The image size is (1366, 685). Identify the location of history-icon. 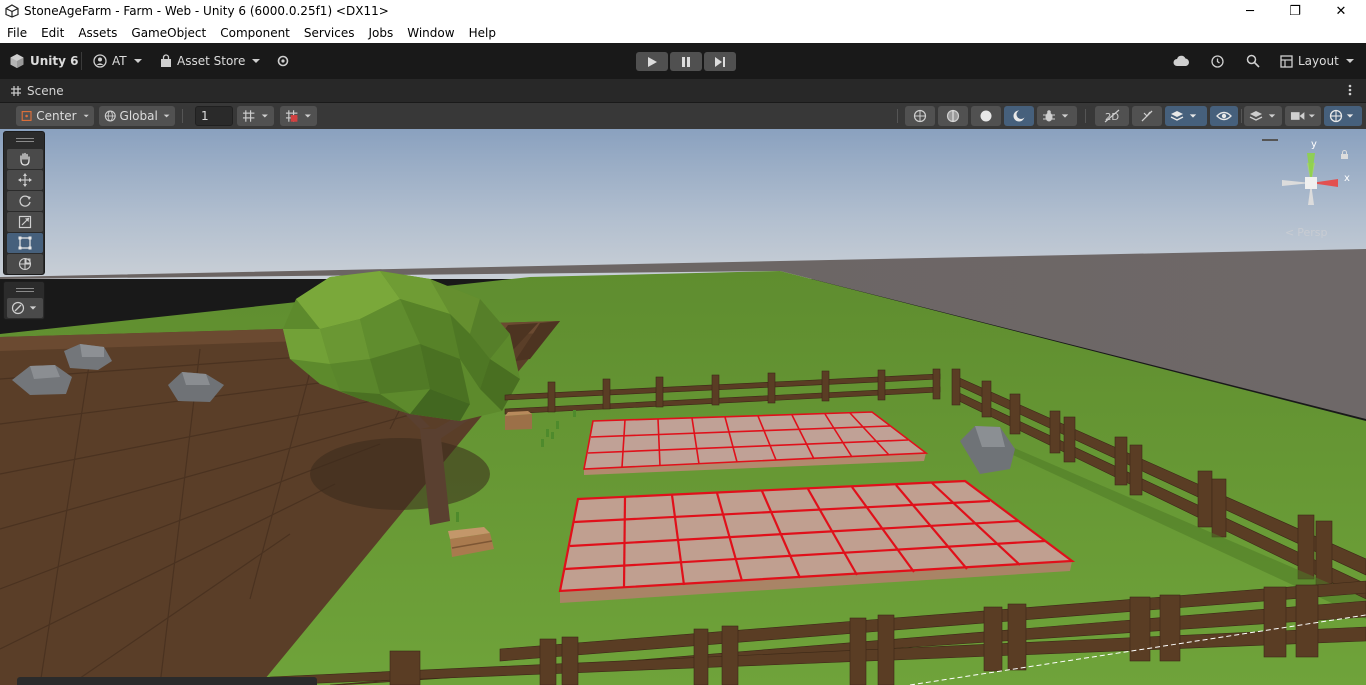
(1217, 61).